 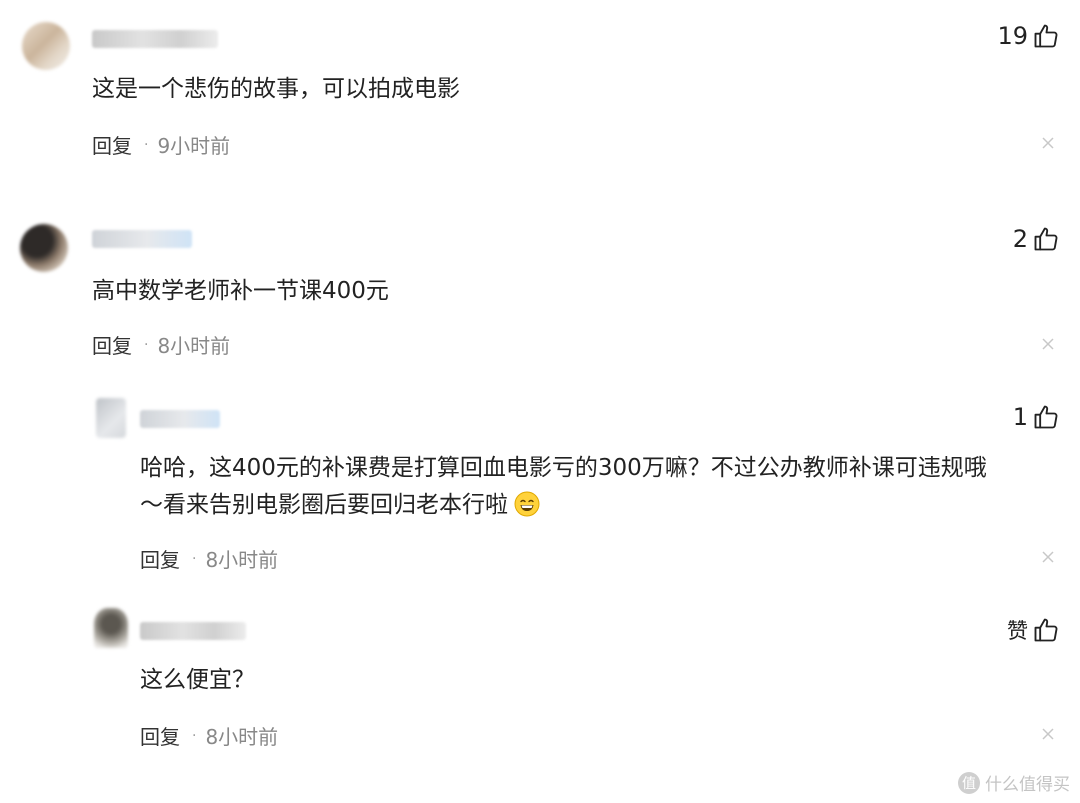 What do you see at coordinates (197, 680) in the screenshot?
I see `comment-text: 这么便宜？` at bounding box center [197, 680].